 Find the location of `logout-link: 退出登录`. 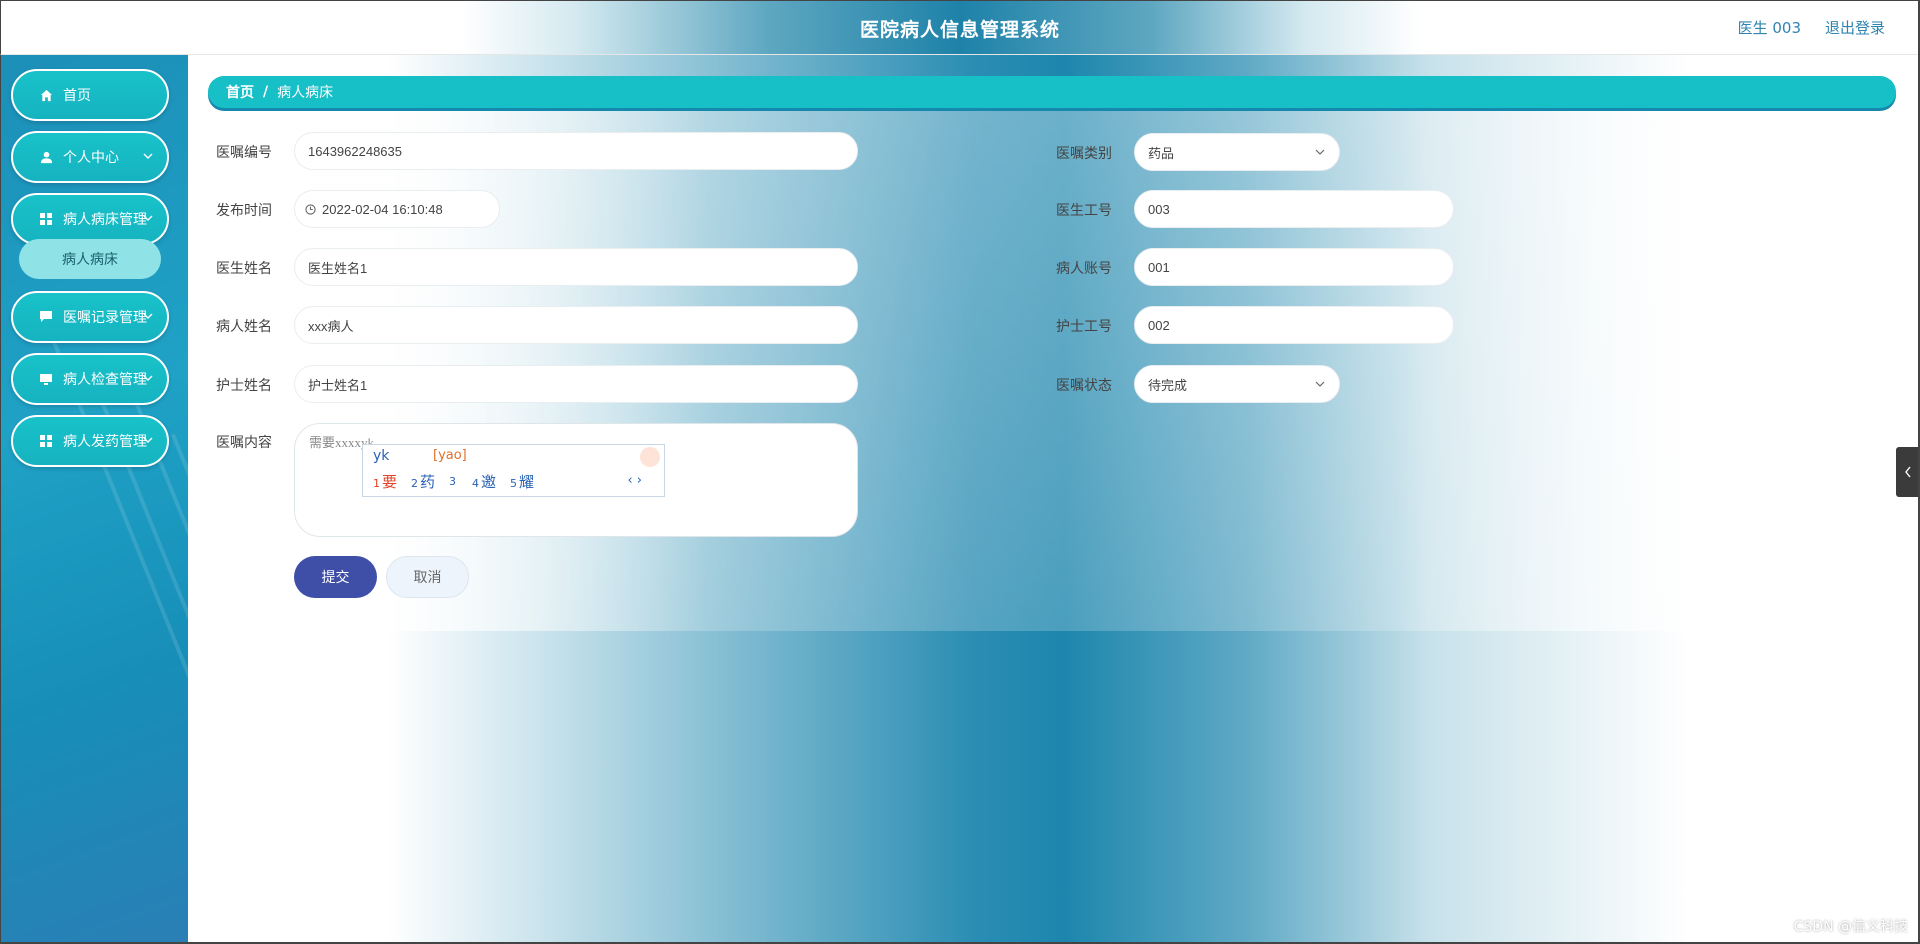

logout-link: 退出登录 is located at coordinates (1855, 27).